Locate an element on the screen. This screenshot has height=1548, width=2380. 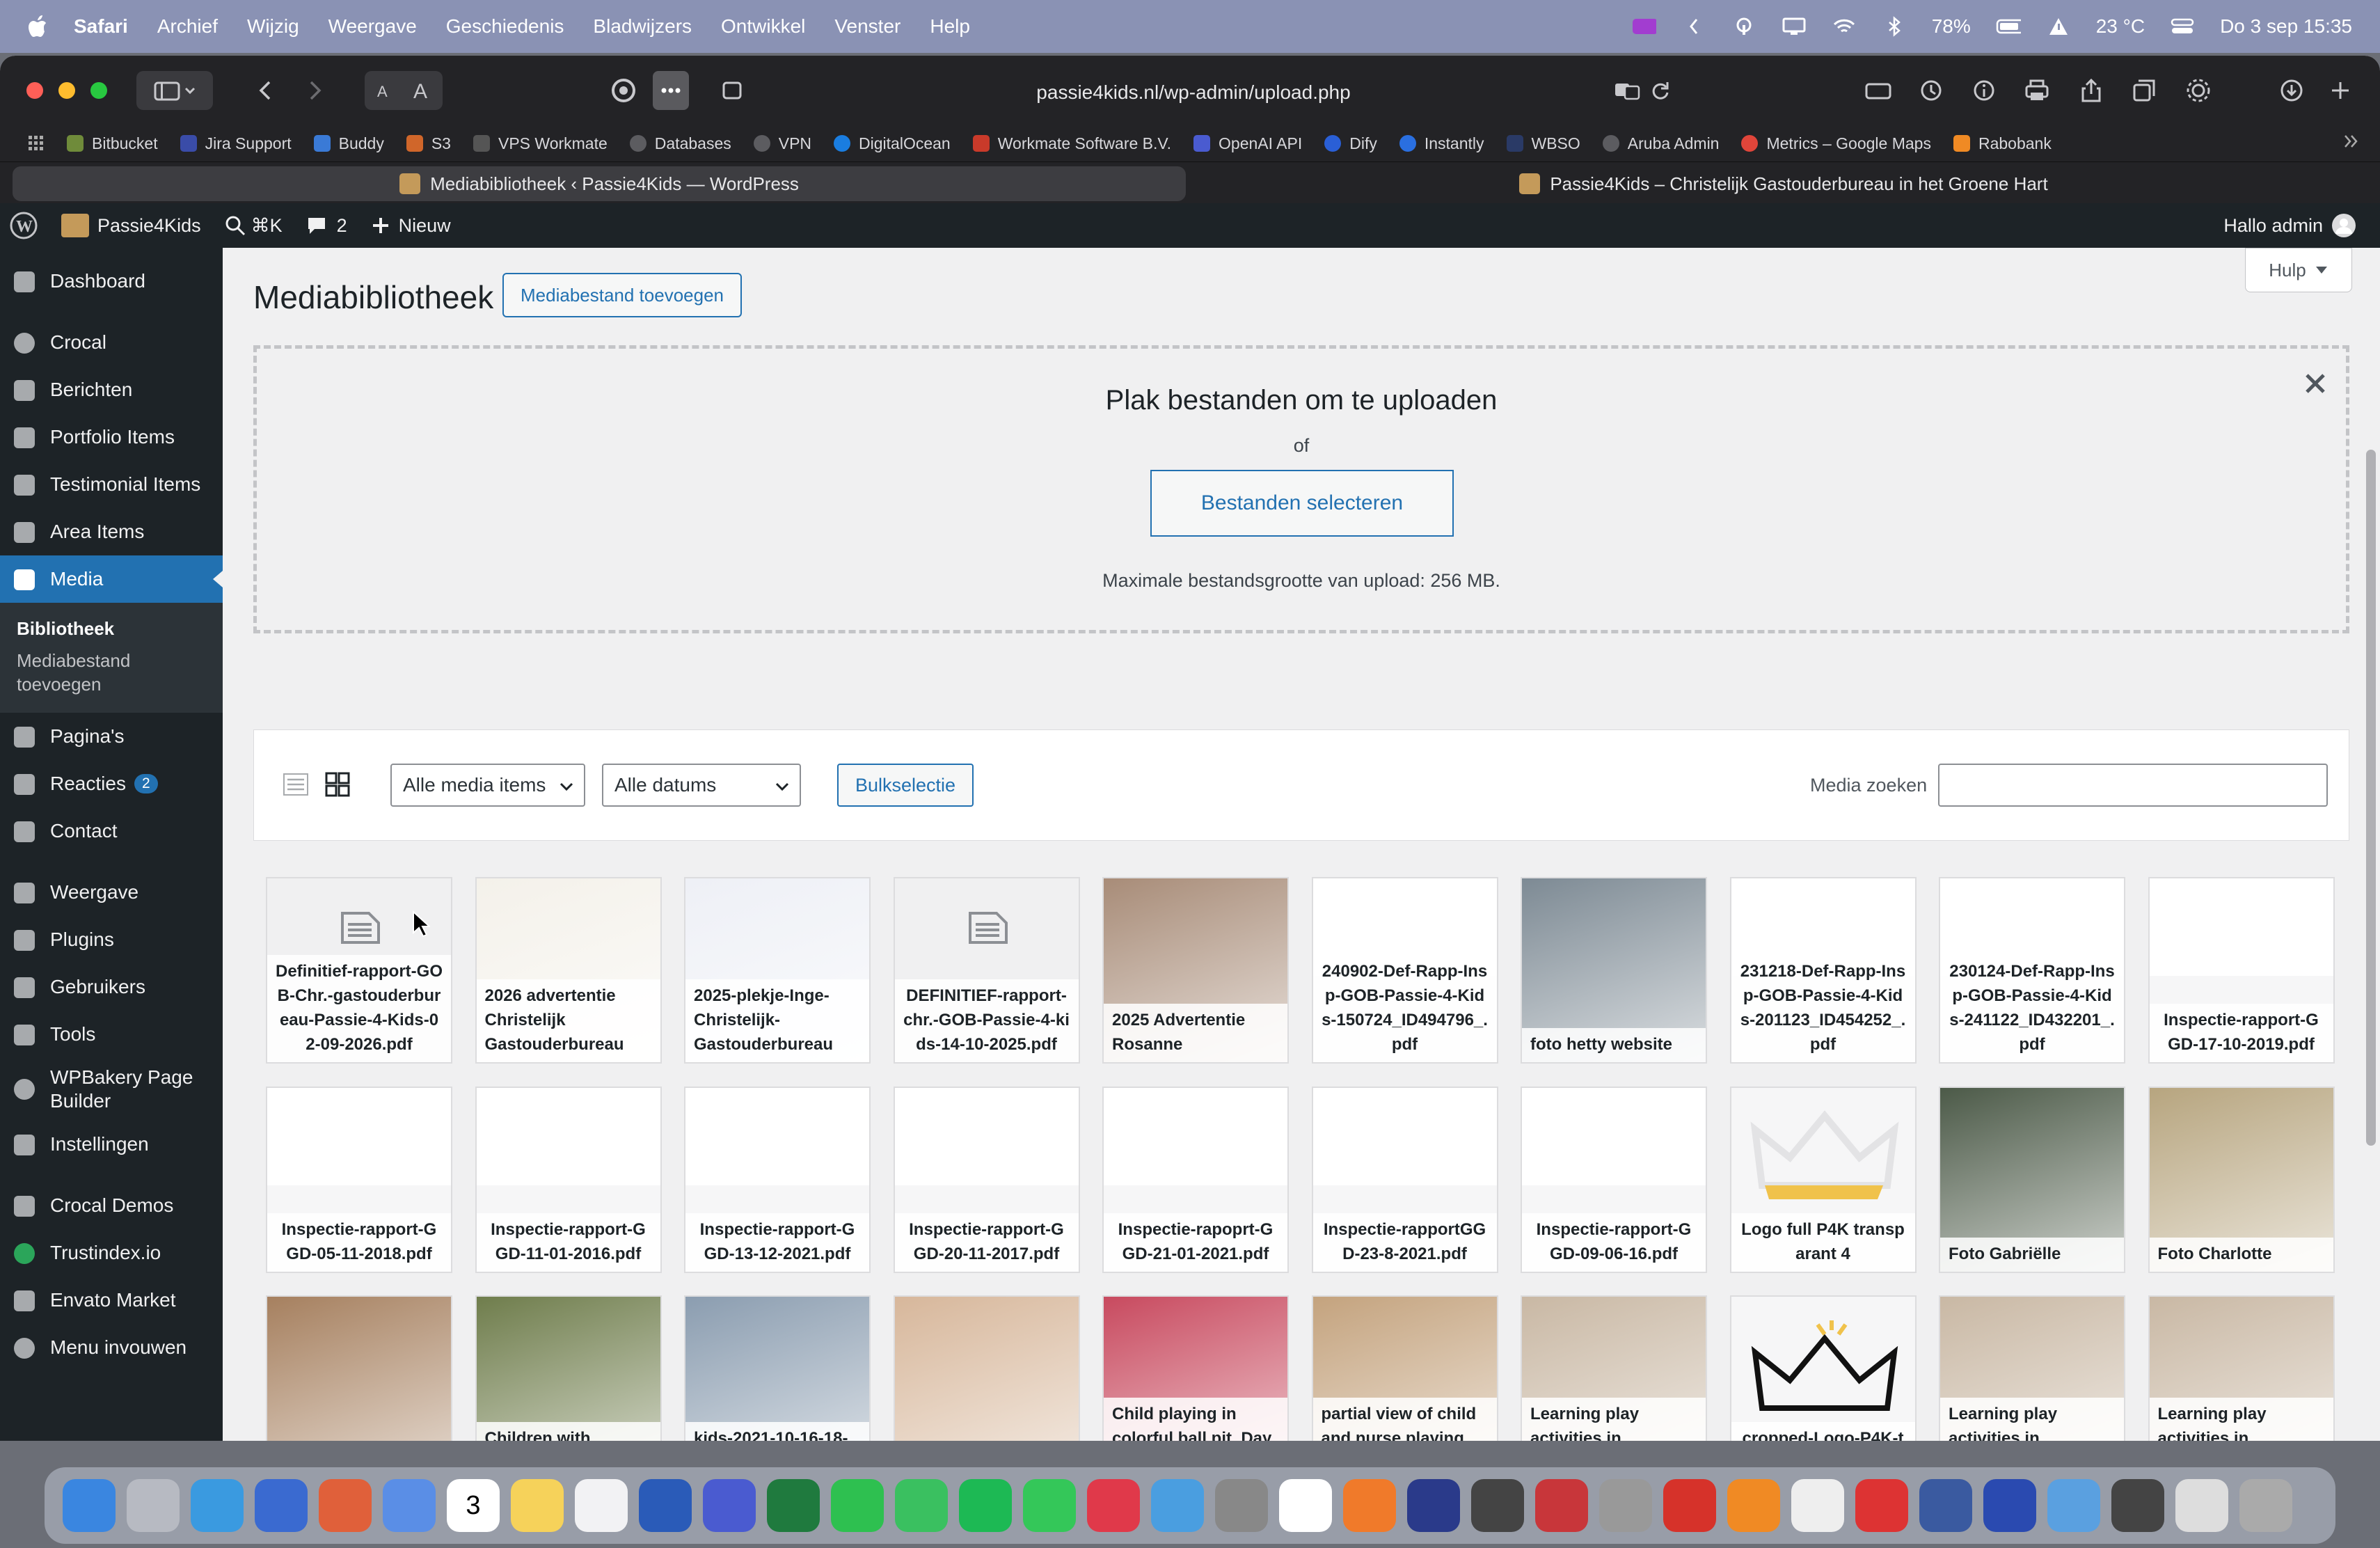
print-icon is located at coordinates (2037, 90).